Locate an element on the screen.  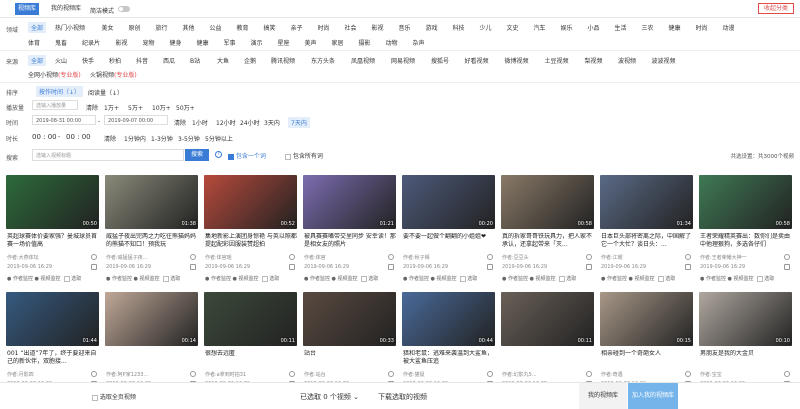
source-option-7: 大鱼 is located at coordinates (223, 60).